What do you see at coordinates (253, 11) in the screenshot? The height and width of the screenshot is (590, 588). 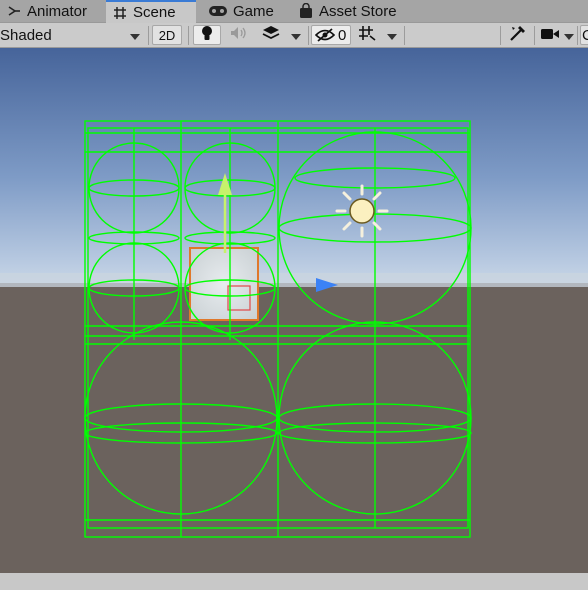 I see `tab-label: Game` at bounding box center [253, 11].